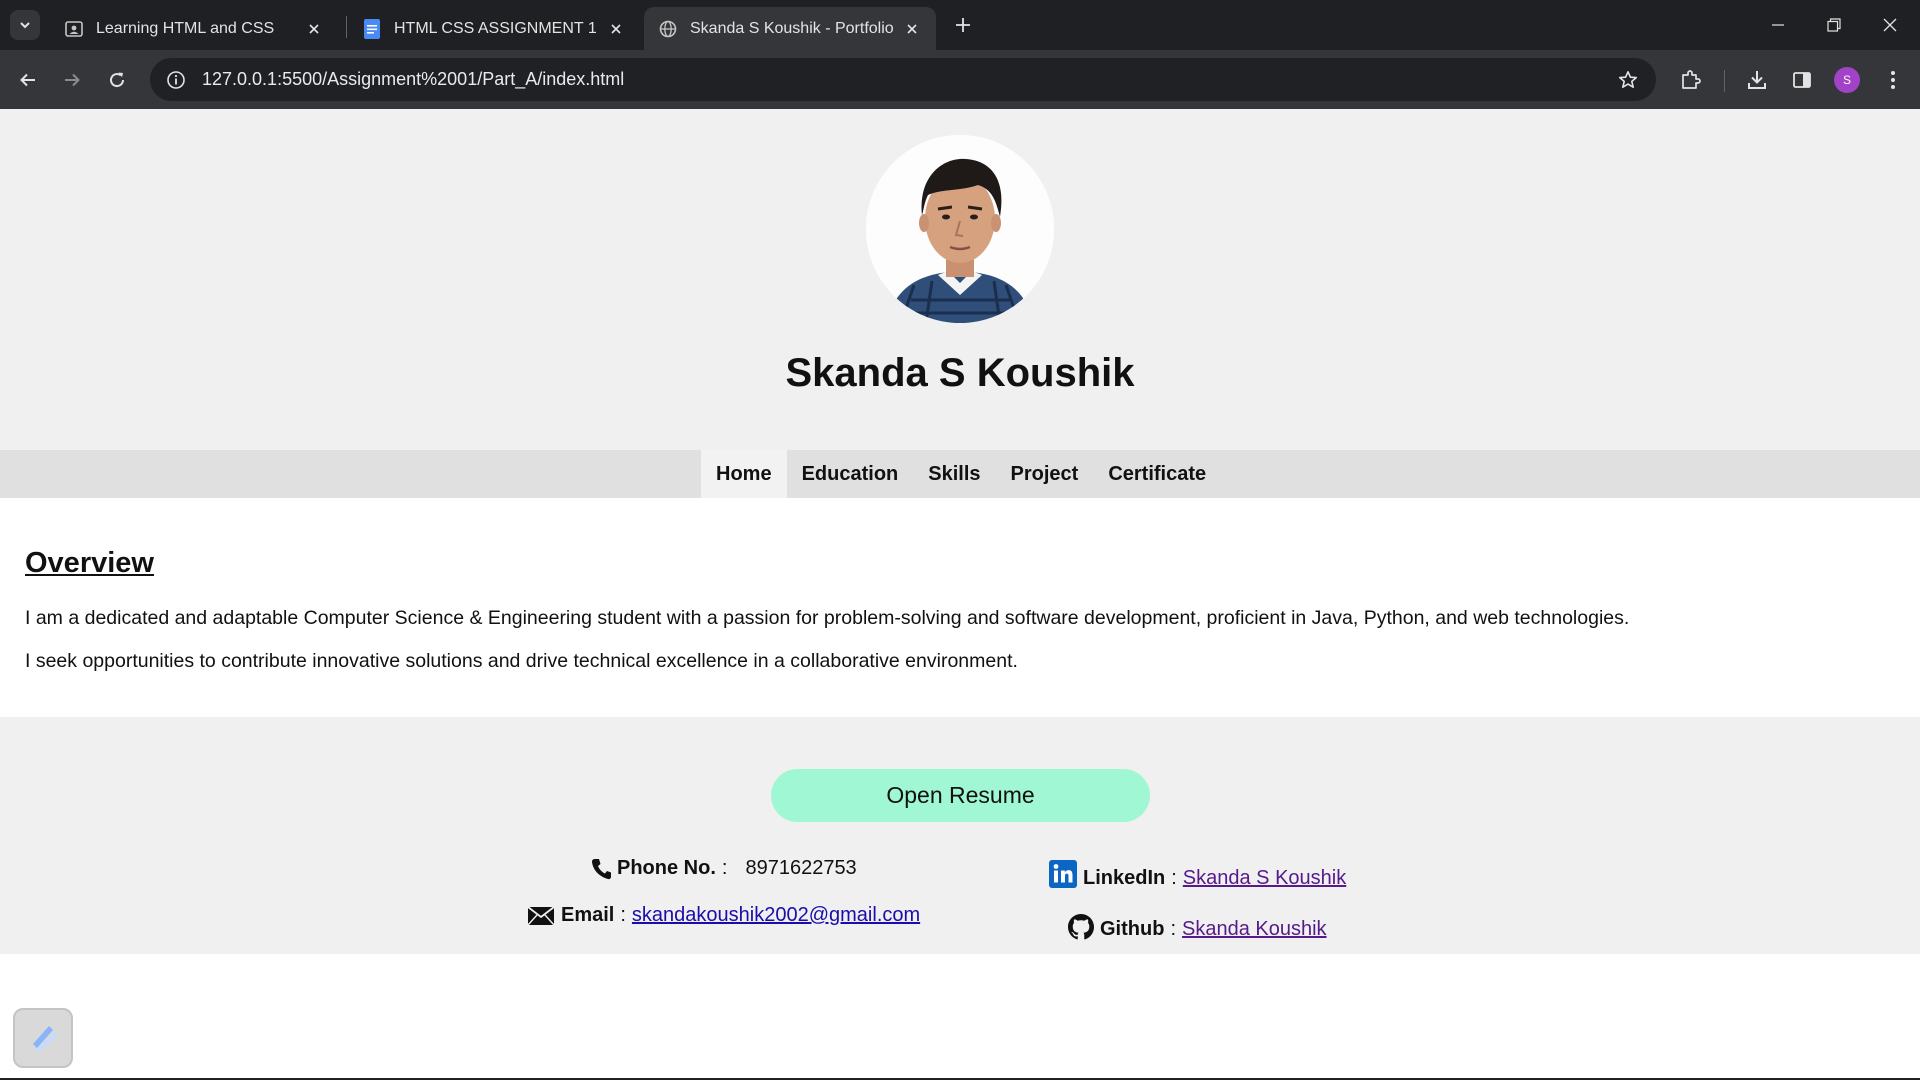 The height and width of the screenshot is (1080, 1920). Describe the element at coordinates (1132, 929) in the screenshot. I see `github-label: Github` at that location.